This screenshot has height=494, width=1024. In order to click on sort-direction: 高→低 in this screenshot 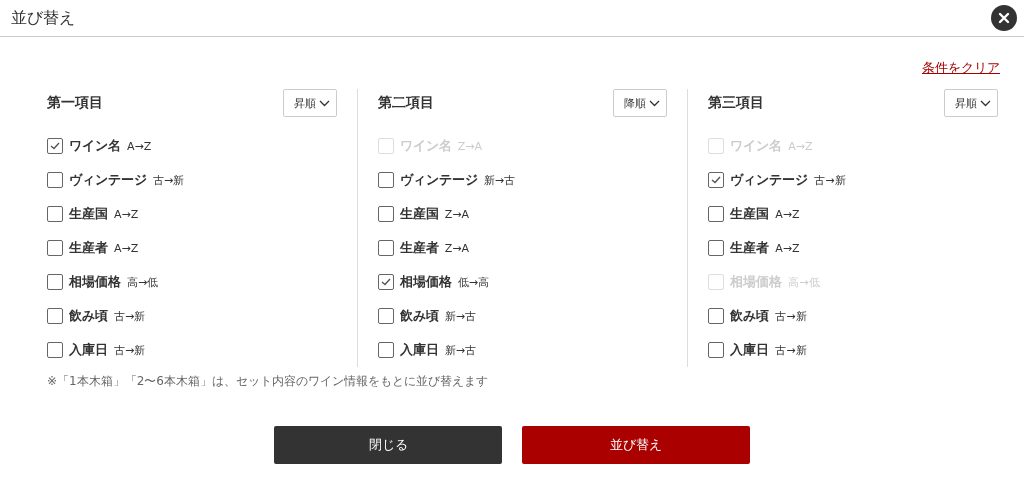, I will do `click(143, 282)`.